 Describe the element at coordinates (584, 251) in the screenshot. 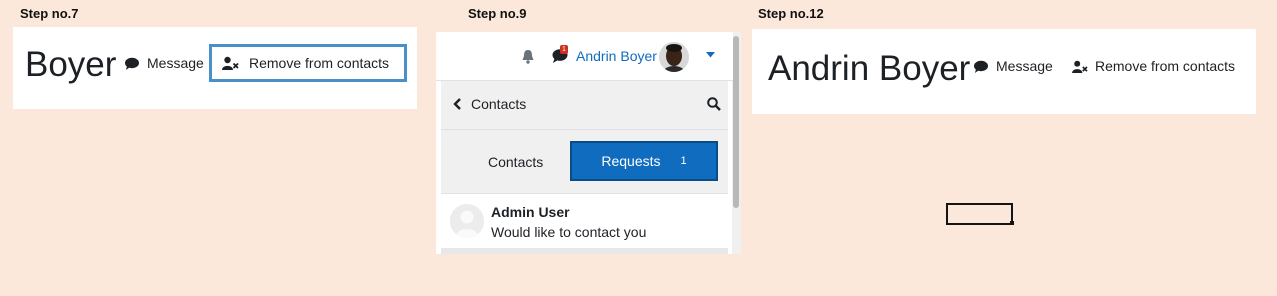

I see `list-divider` at that location.